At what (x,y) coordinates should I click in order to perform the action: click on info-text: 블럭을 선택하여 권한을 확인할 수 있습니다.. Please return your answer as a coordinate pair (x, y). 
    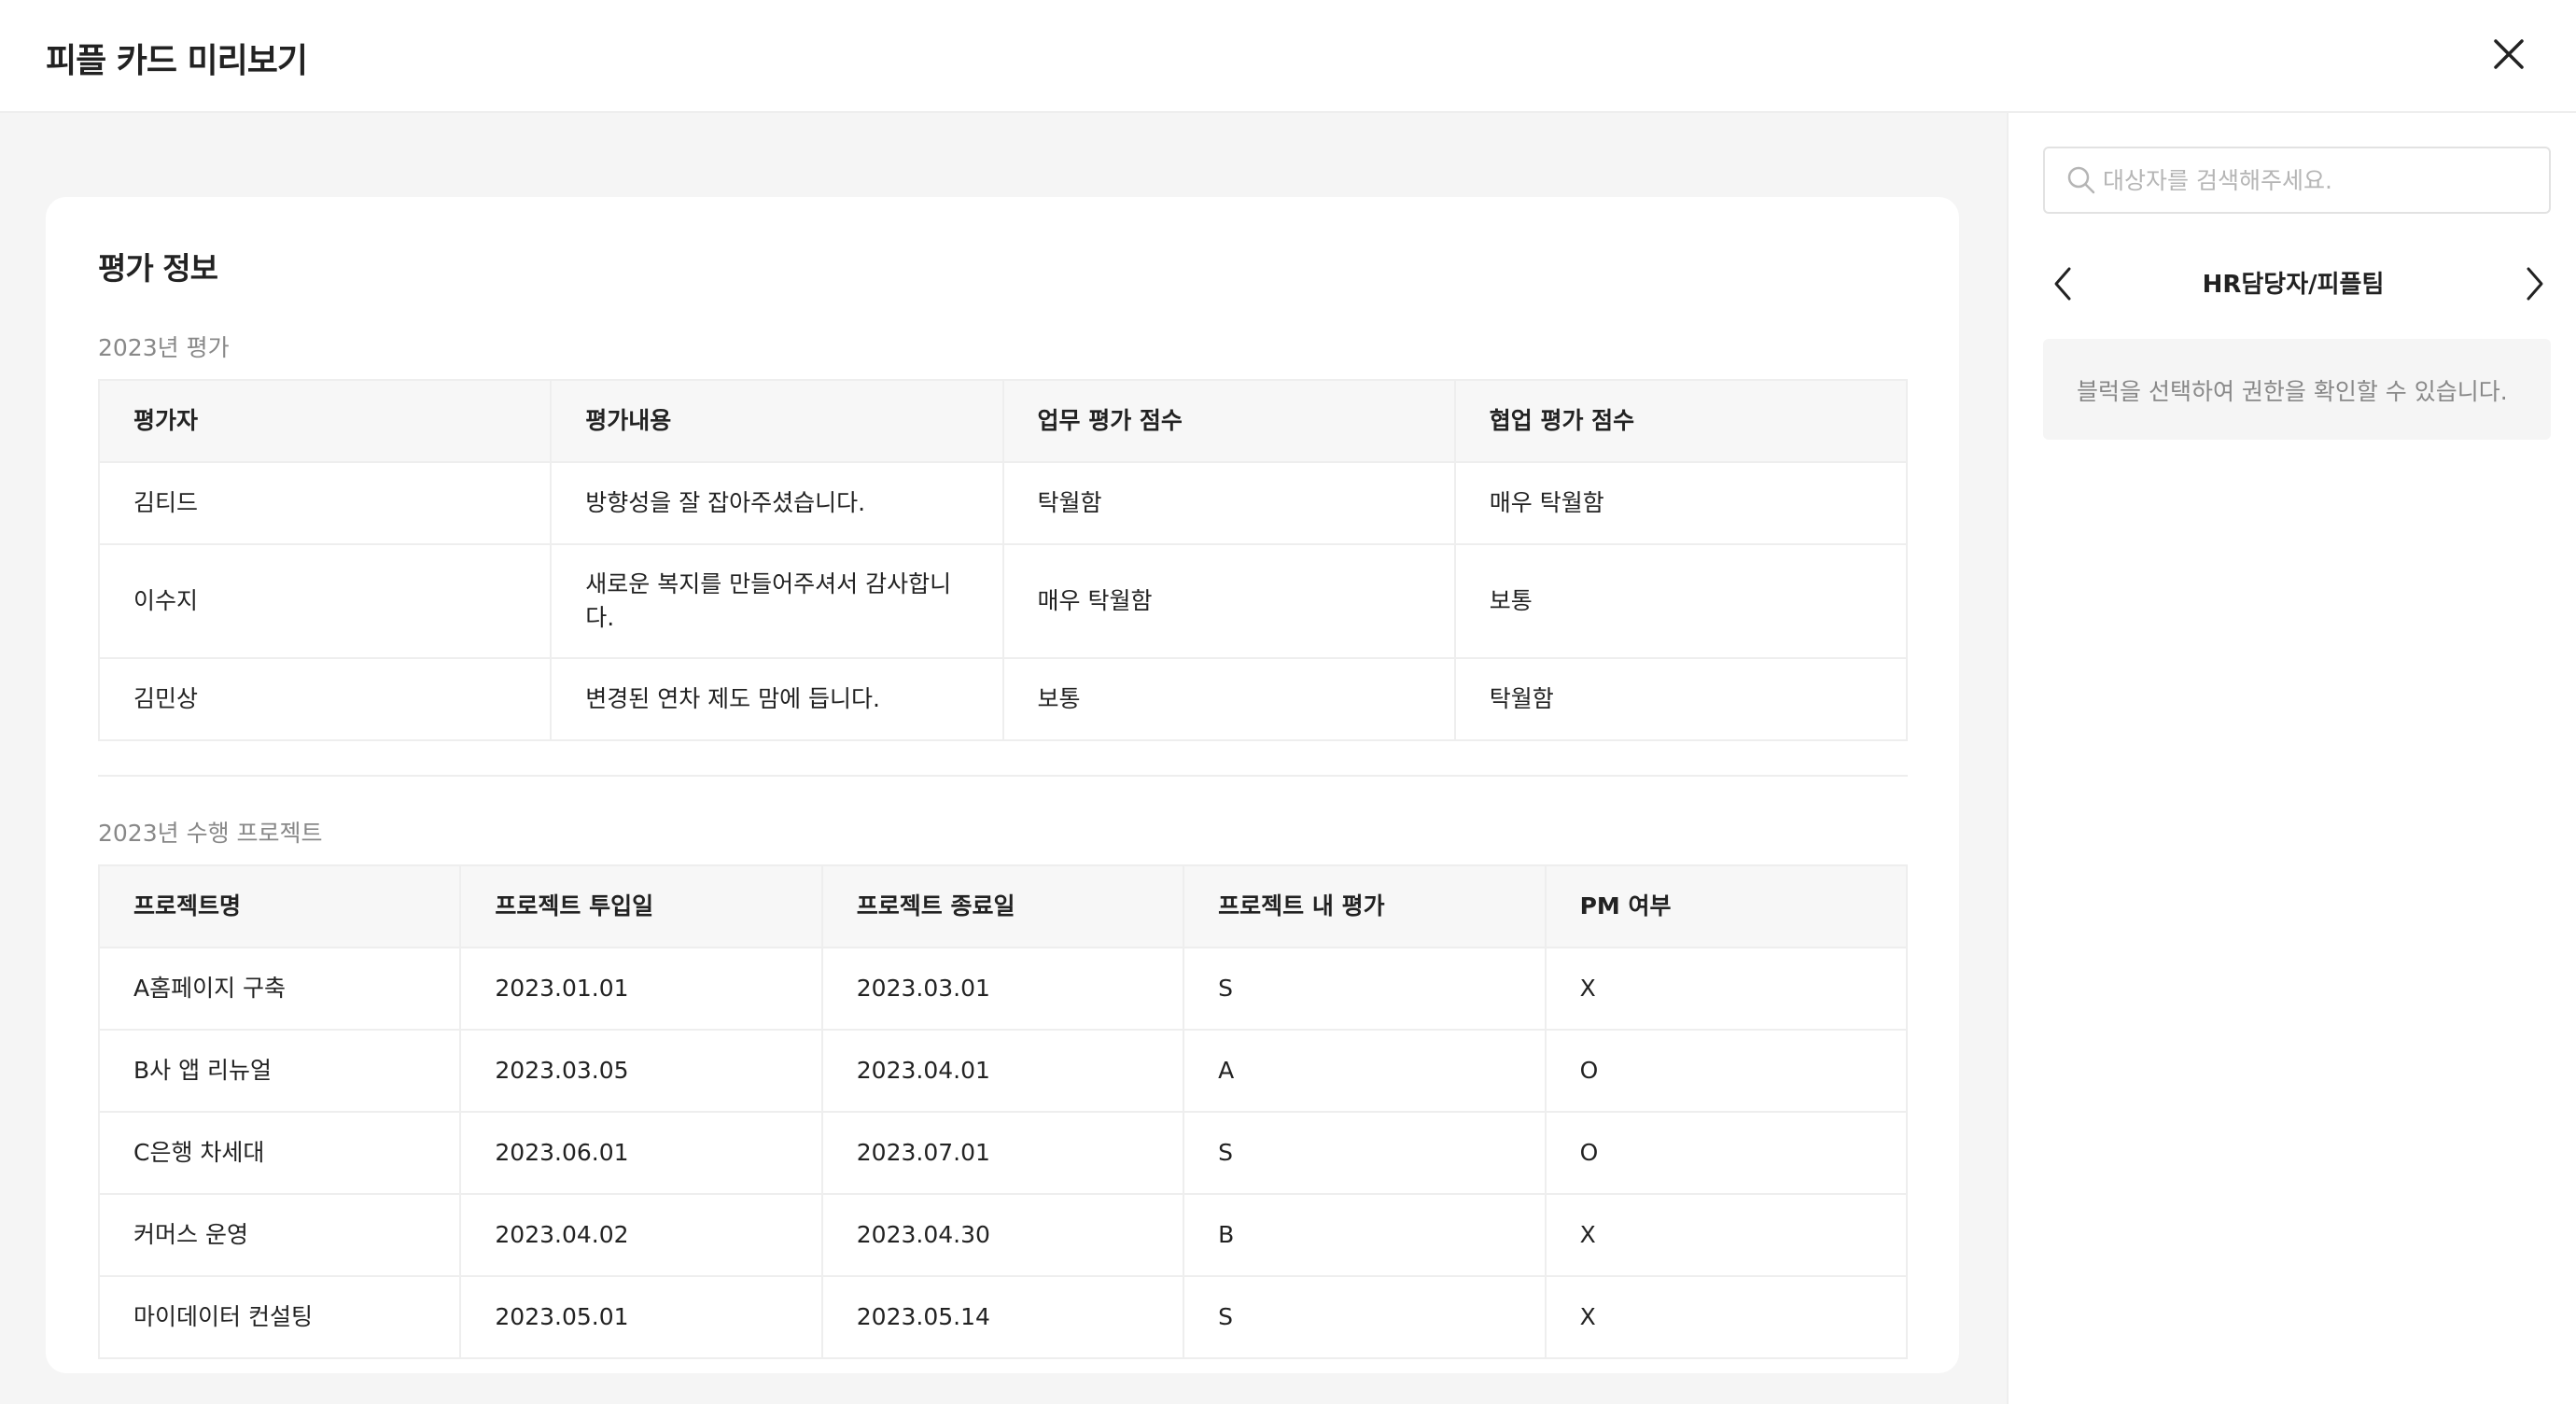
    Looking at the image, I should click on (2292, 391).